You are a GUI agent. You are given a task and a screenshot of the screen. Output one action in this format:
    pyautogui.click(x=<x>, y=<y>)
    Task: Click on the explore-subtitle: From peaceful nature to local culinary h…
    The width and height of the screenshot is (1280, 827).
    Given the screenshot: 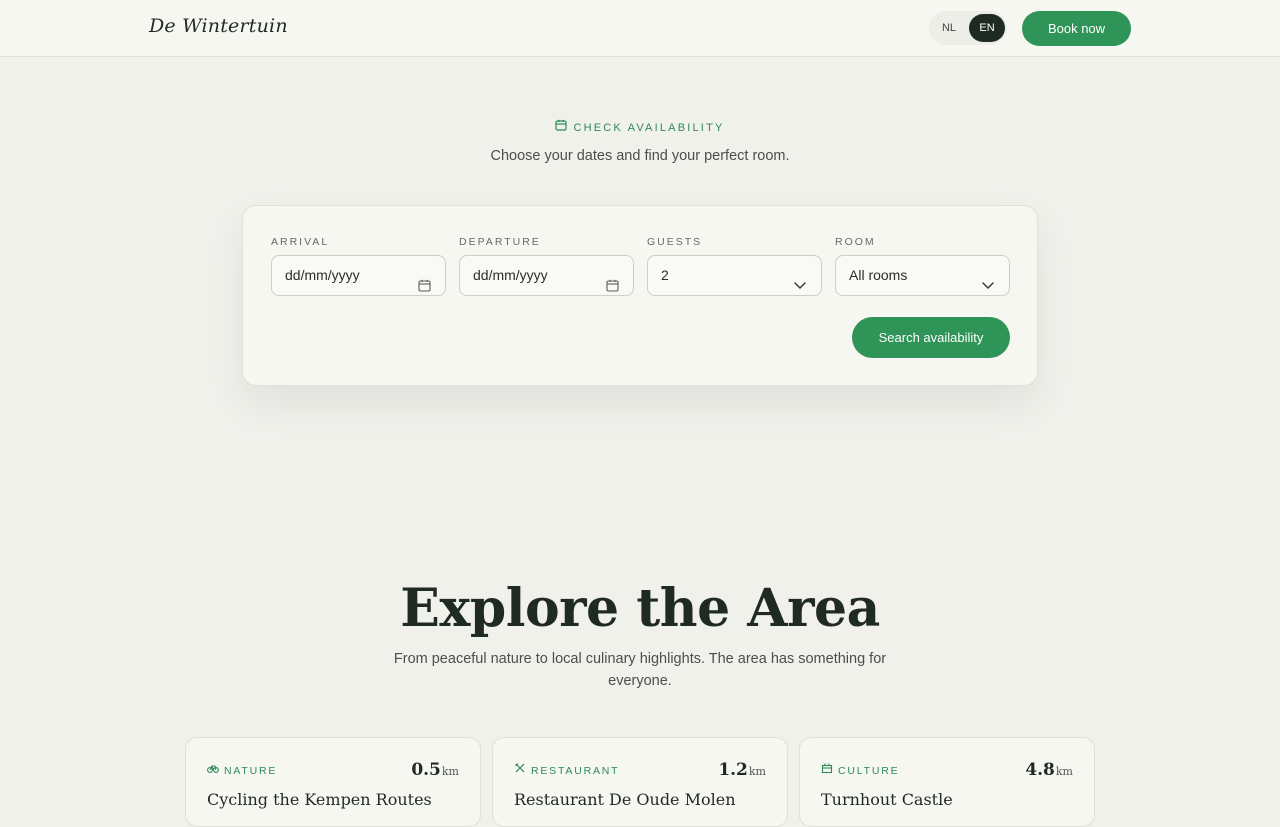 What is the action you would take?
    pyautogui.click(x=640, y=670)
    